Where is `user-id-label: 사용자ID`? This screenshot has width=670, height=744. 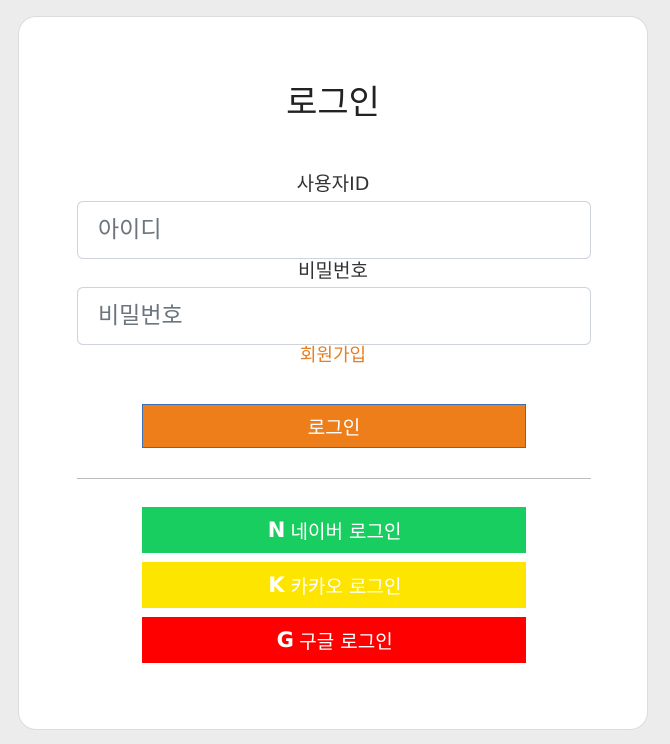
user-id-label: 사용자ID is located at coordinates (333, 184).